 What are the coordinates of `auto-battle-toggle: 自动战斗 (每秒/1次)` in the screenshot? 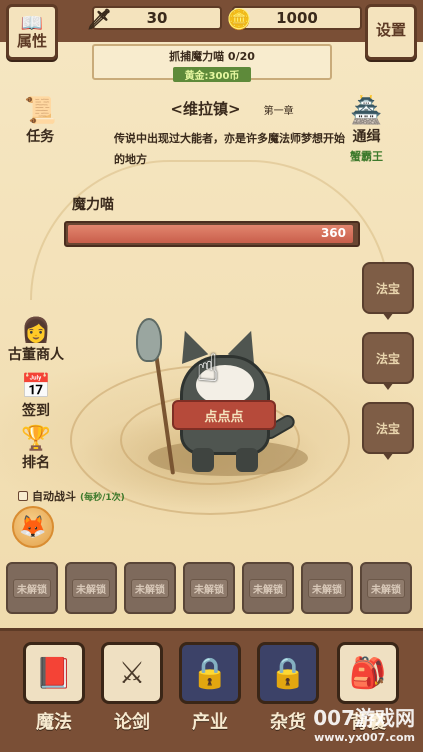 It's located at (71, 496).